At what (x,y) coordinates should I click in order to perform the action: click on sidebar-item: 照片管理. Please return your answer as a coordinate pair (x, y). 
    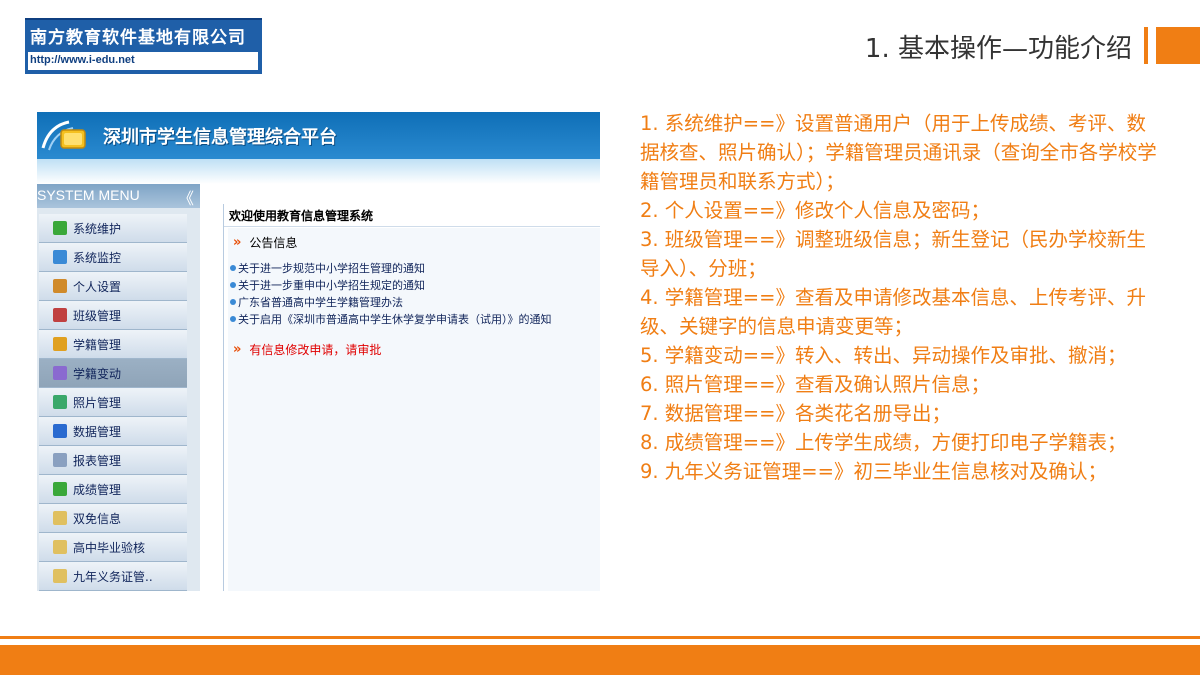
    Looking at the image, I should click on (113, 402).